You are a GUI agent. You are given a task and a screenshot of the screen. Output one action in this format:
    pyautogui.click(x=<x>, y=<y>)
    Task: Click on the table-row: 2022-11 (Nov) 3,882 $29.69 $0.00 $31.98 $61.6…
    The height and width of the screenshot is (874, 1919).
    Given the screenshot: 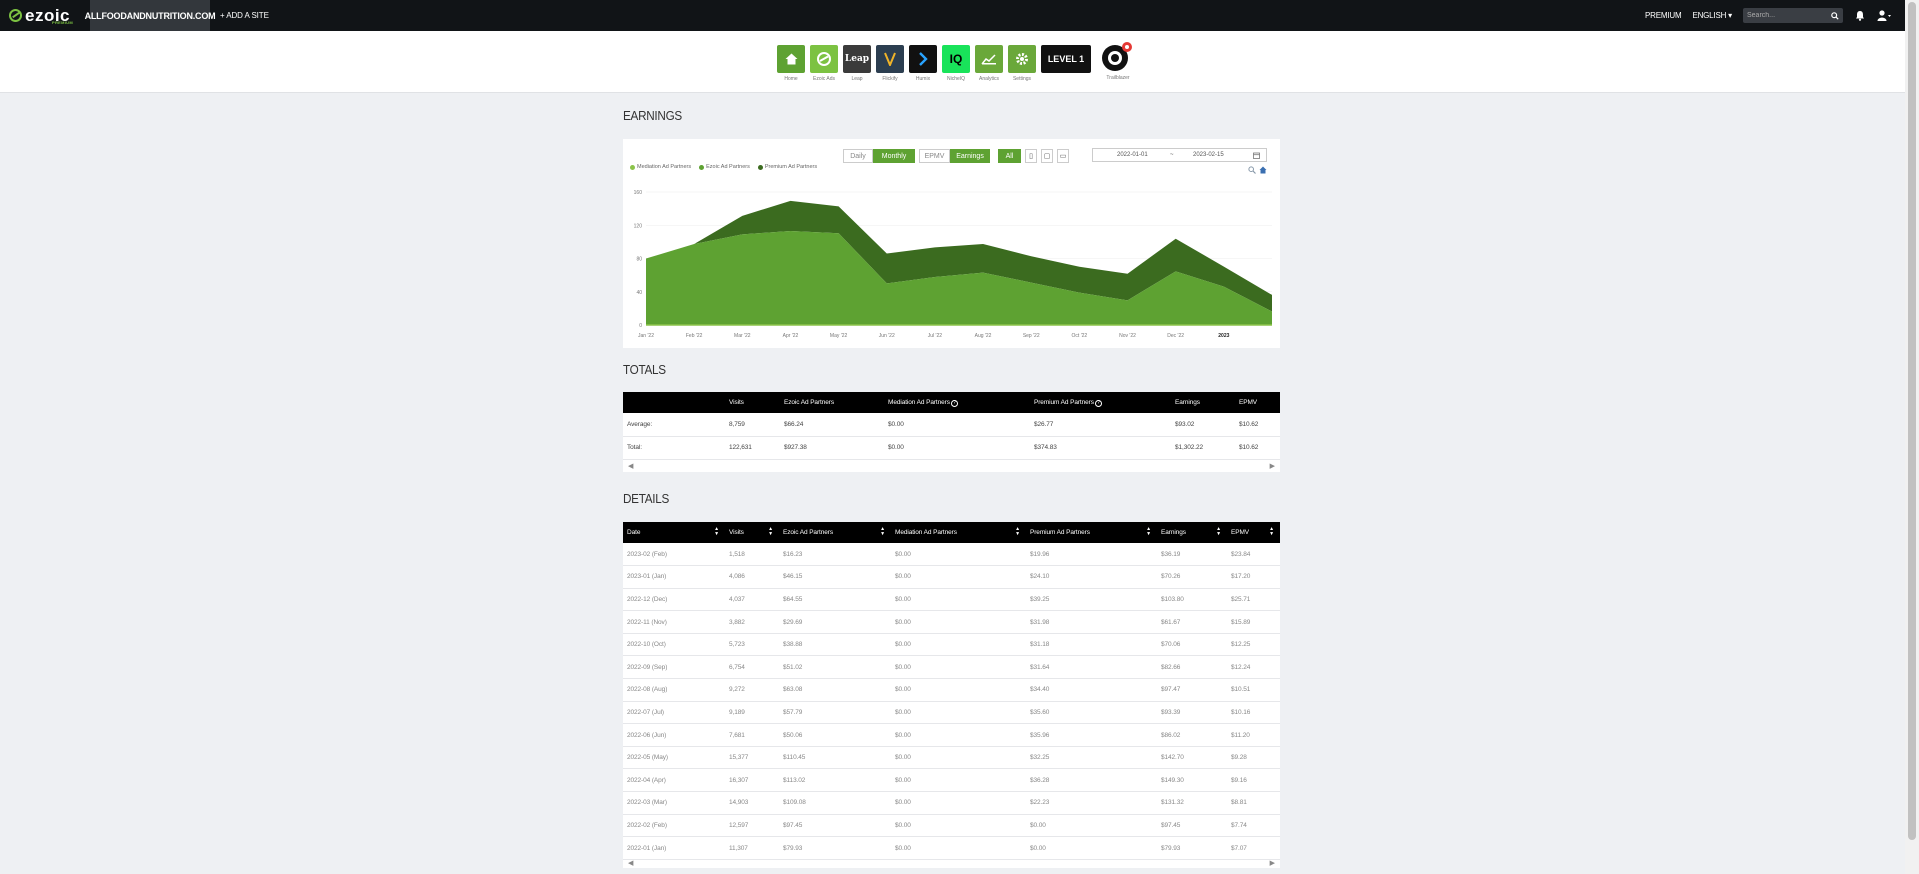 What is the action you would take?
    pyautogui.click(x=951, y=622)
    